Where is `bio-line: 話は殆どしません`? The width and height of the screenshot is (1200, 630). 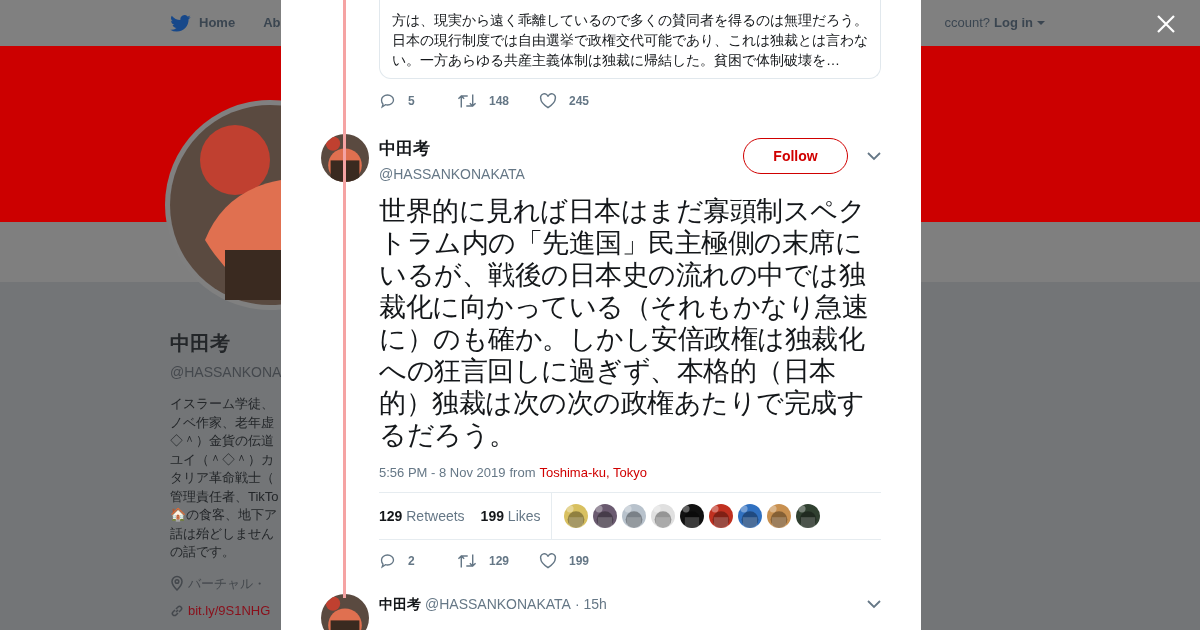 bio-line: 話は殆どしません is located at coordinates (222, 533).